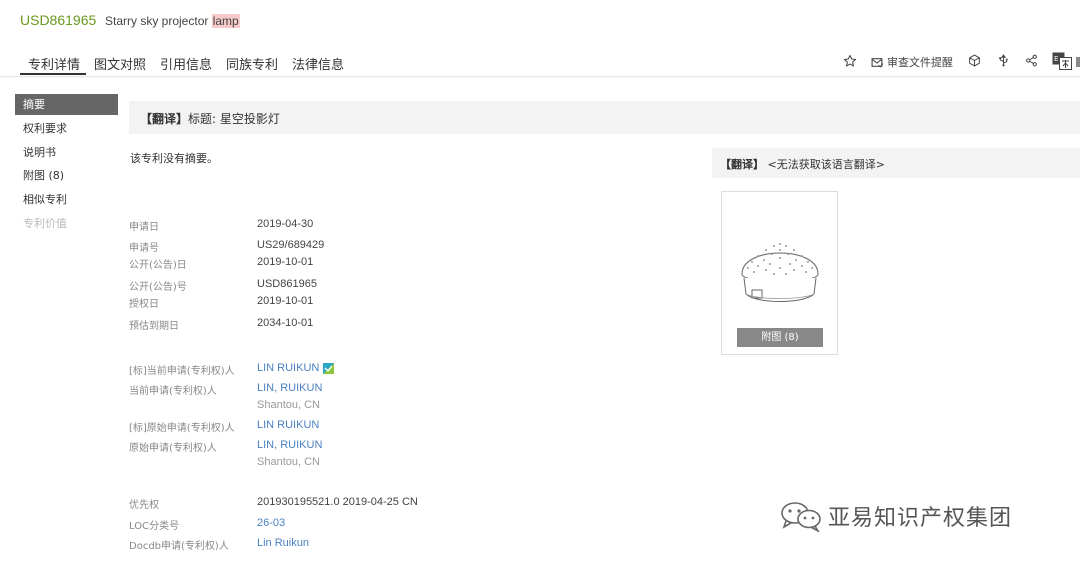 This screenshot has height=566, width=1080. Describe the element at coordinates (1078, 62) in the screenshot. I see `toolbar-overflow-indicator` at that location.